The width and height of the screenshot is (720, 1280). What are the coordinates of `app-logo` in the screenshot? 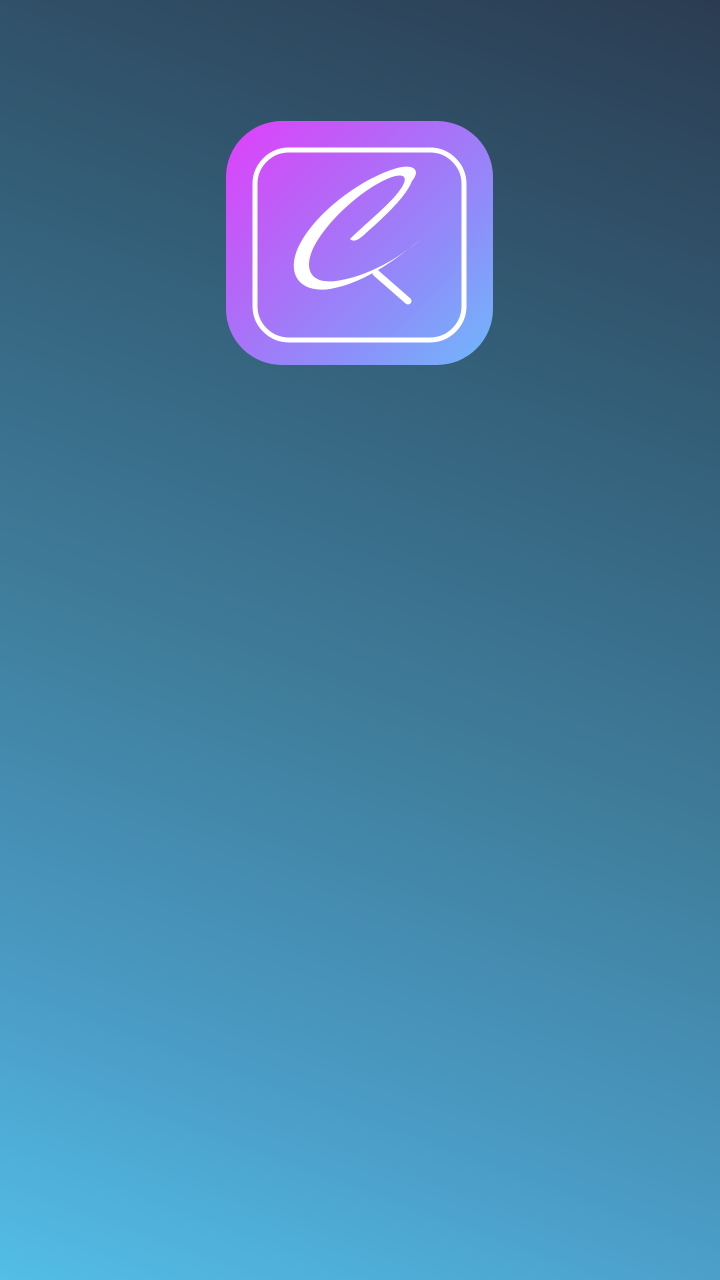 It's located at (359, 243).